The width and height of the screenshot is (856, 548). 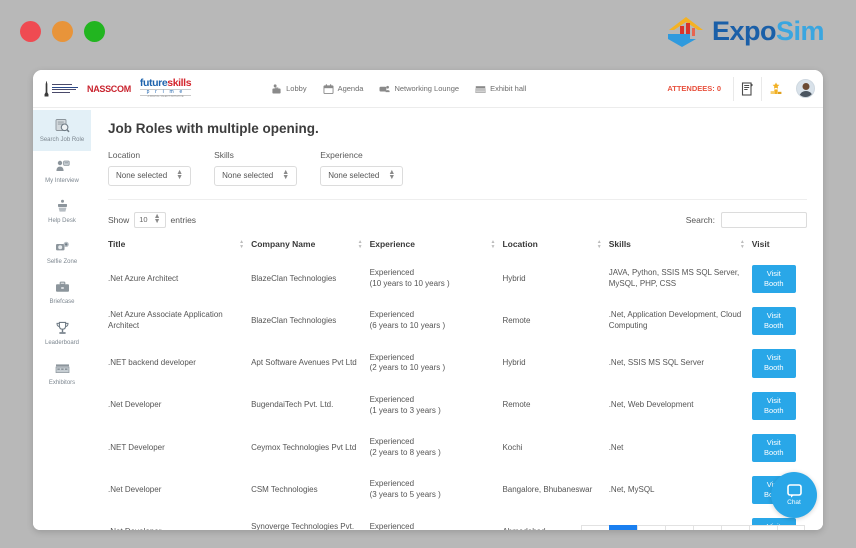 I want to click on sidebar-item-leaderboard: Leaderboard, so click(x=62, y=333).